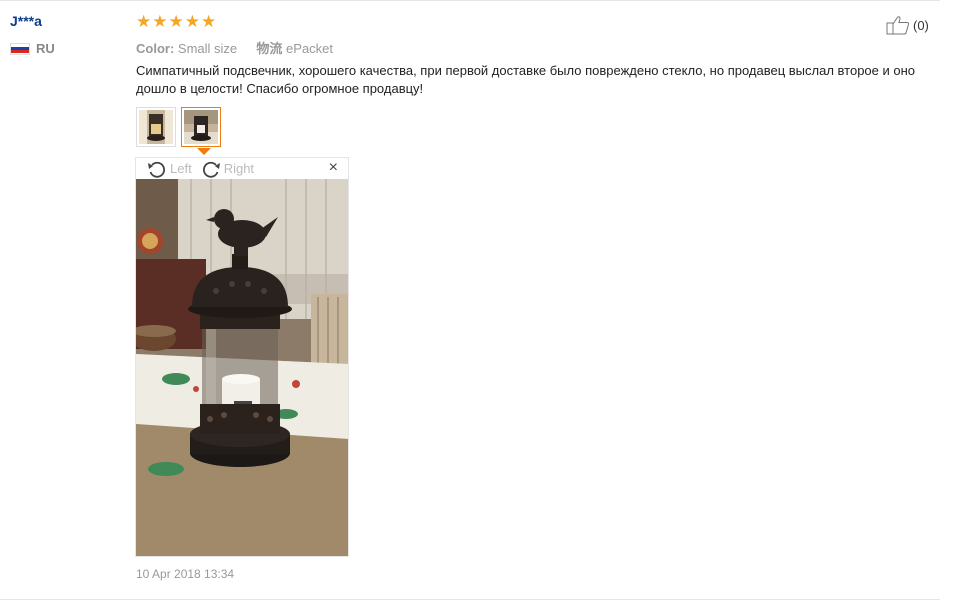  Describe the element at coordinates (470, 0) in the screenshot. I see `top-divider` at that location.